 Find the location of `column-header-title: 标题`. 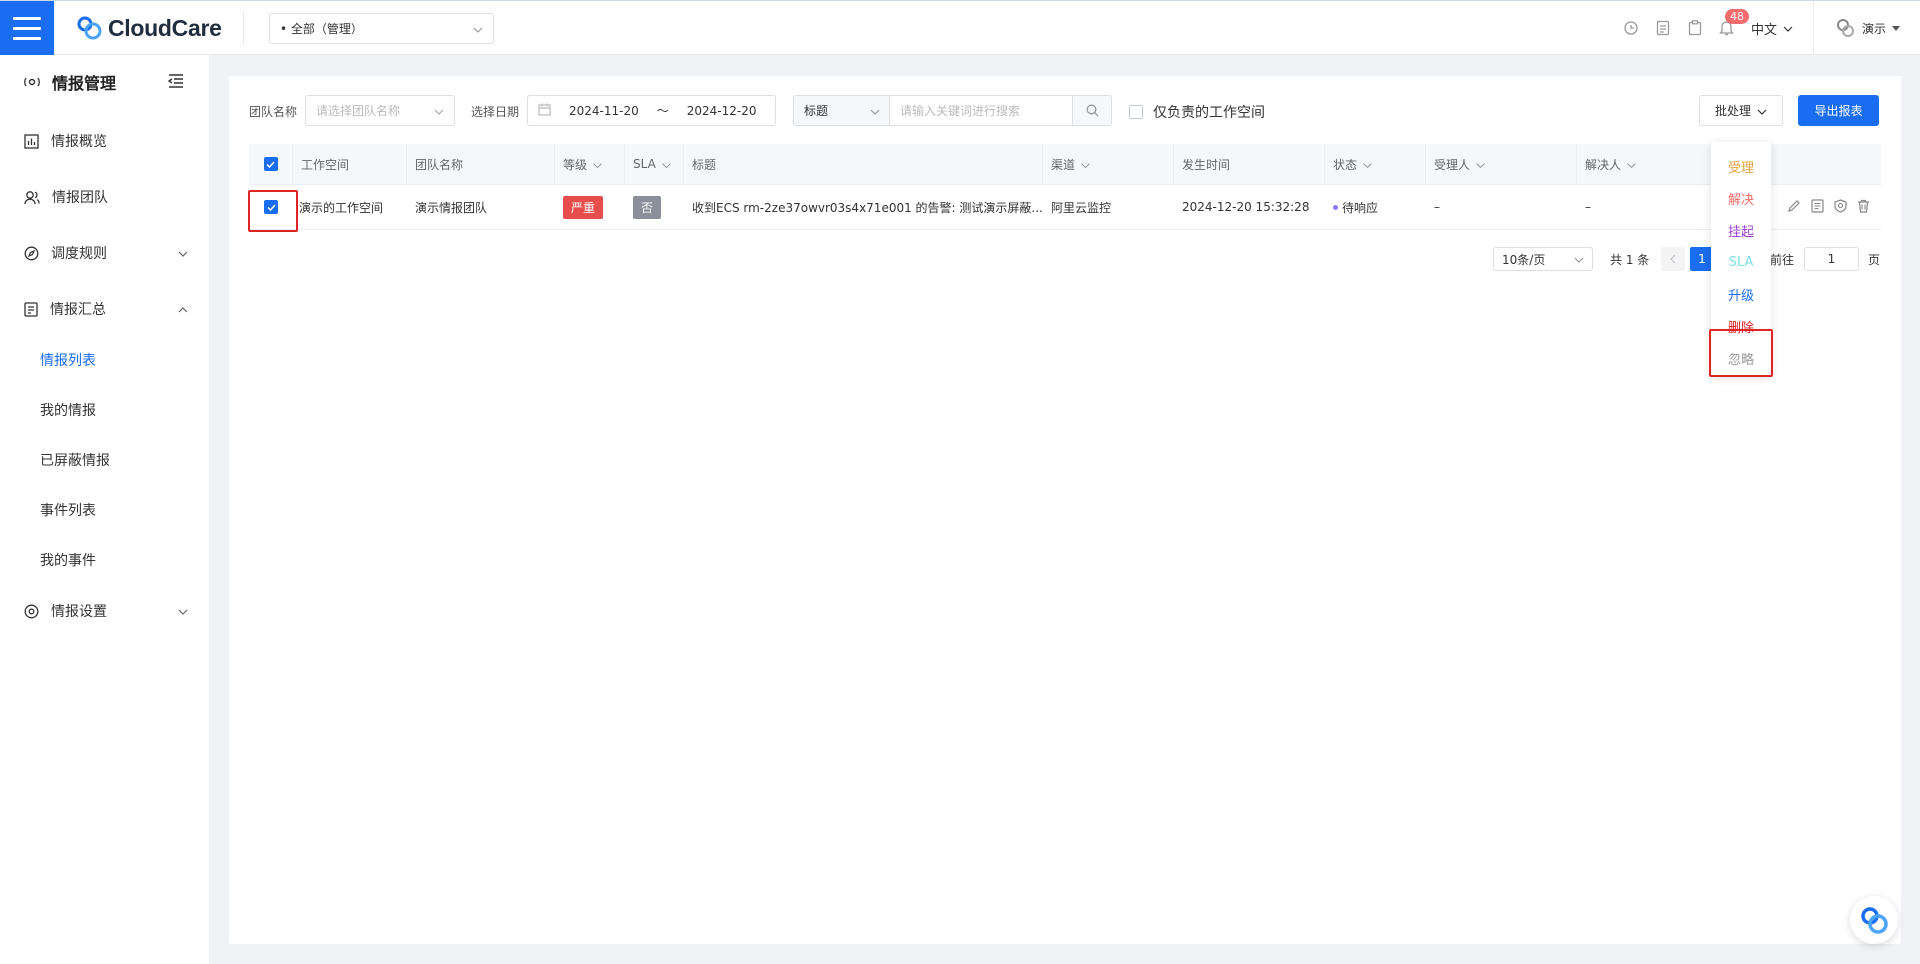

column-header-title: 标题 is located at coordinates (863, 164).